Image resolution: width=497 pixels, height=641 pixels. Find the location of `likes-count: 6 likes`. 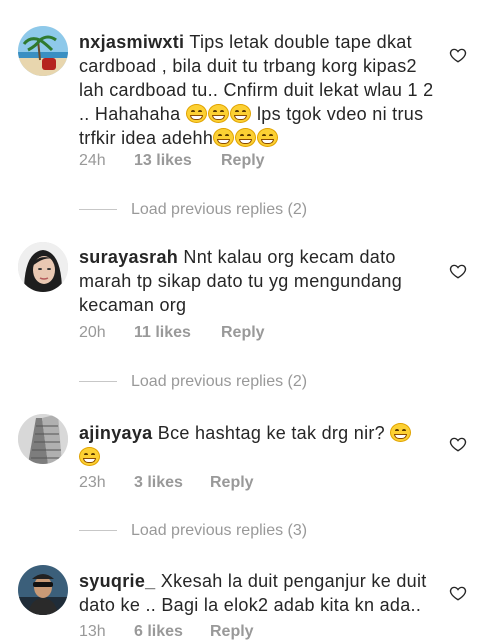

likes-count: 6 likes is located at coordinates (158, 632).